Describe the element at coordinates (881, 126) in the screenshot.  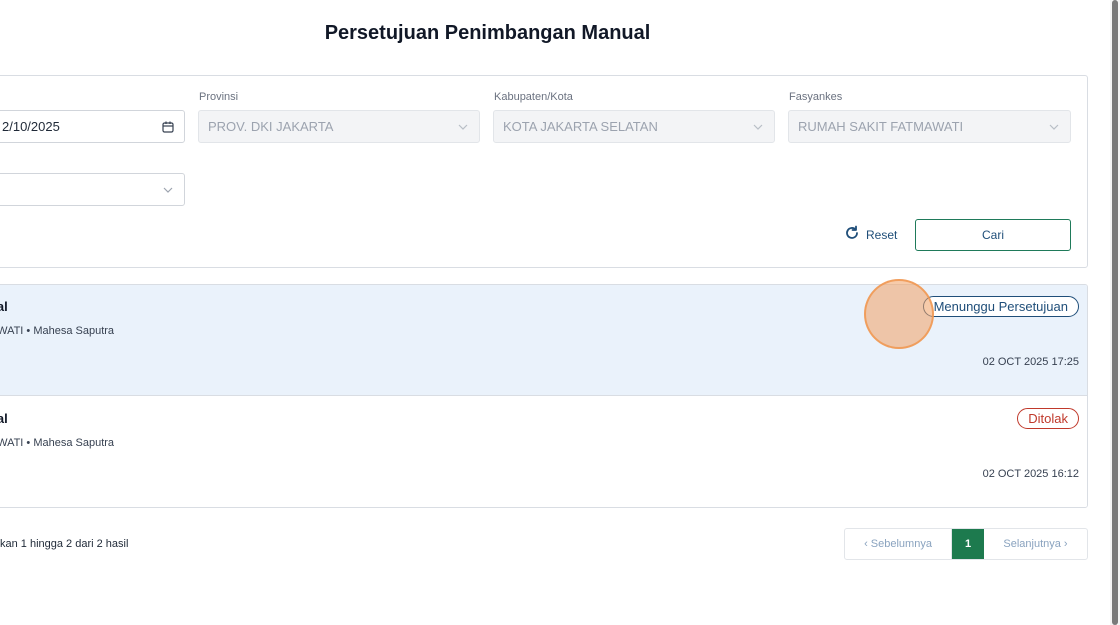
I see `fasyankes-value: RUMAH SAKIT FATMAWATI` at that location.